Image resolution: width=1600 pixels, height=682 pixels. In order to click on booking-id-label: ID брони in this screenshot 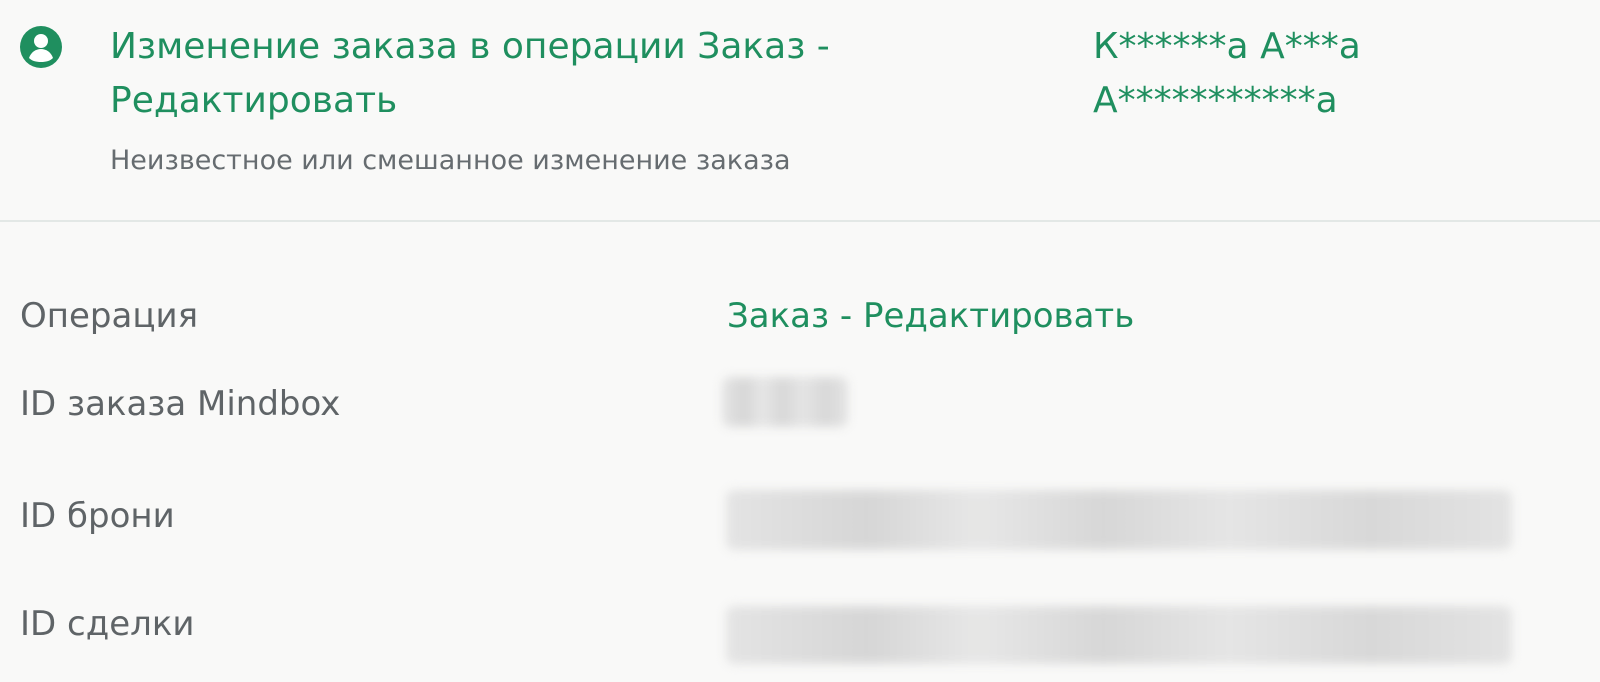, I will do `click(97, 516)`.